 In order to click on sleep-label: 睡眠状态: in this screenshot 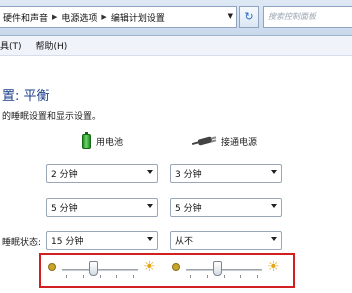, I will do `click(22, 243)`.